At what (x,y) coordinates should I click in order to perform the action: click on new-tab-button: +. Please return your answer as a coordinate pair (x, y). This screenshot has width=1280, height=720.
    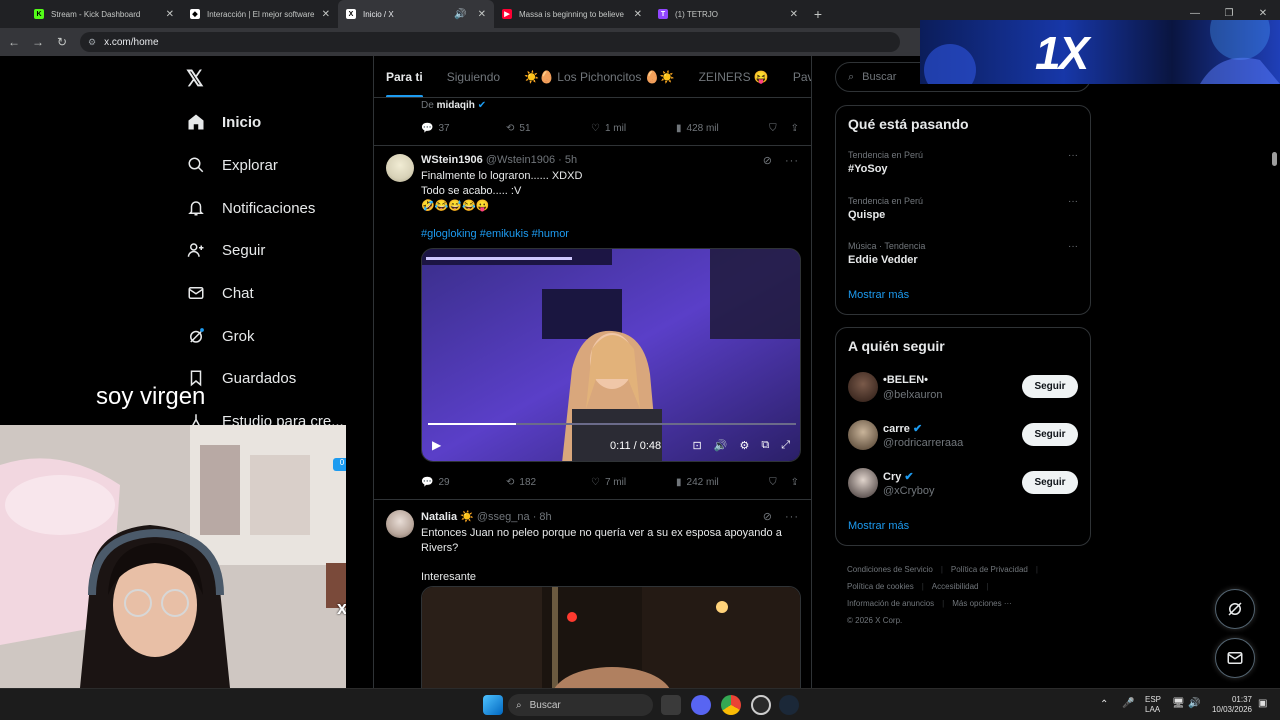
    Looking at the image, I should click on (818, 14).